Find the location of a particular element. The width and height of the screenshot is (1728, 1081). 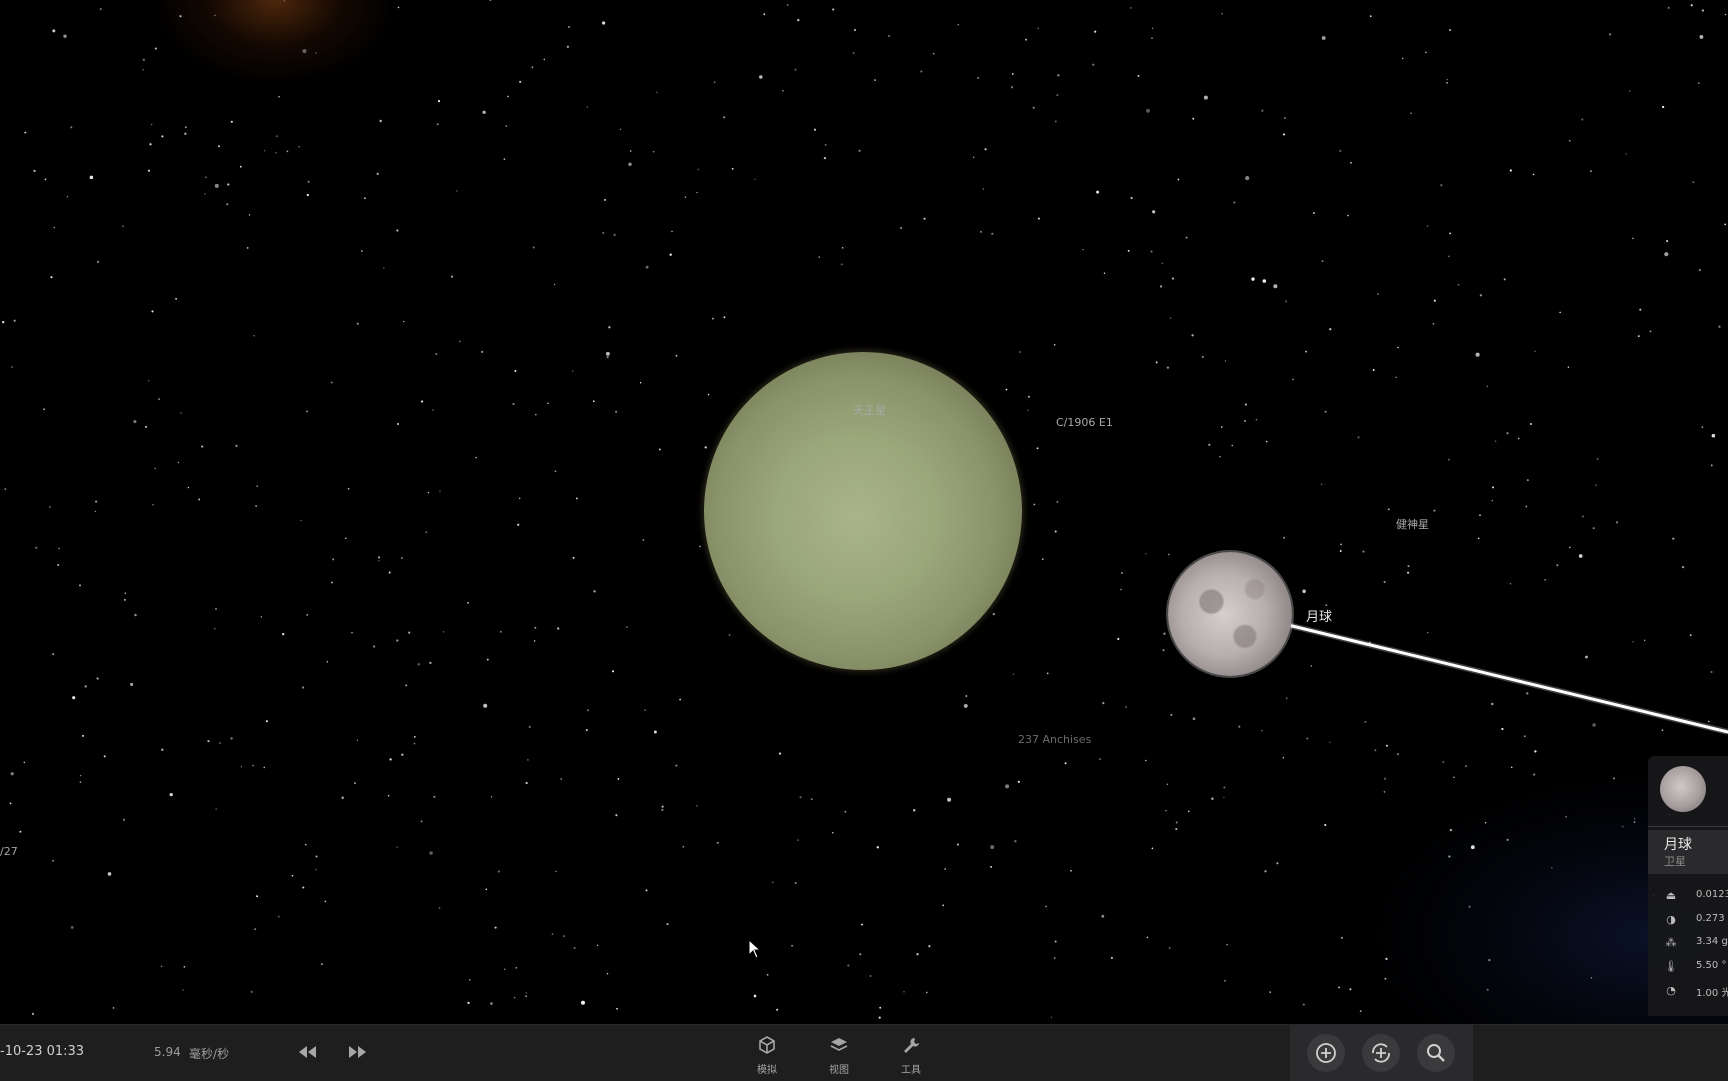

rewind-icon is located at coordinates (307, 1052).